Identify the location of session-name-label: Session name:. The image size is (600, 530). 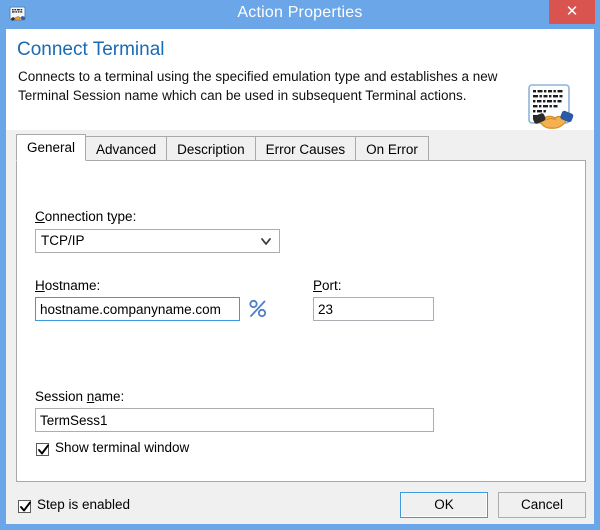
(79, 396).